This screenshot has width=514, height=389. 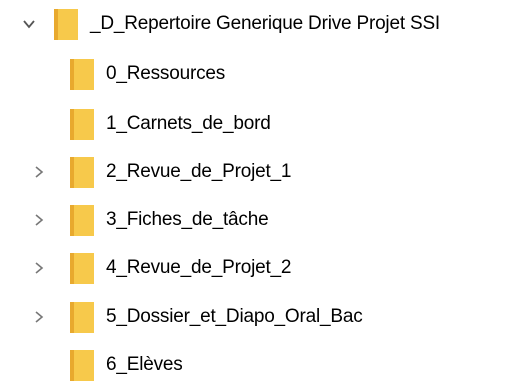 I want to click on folder-label: 4_Revue_de_Projet_2, so click(x=199, y=267).